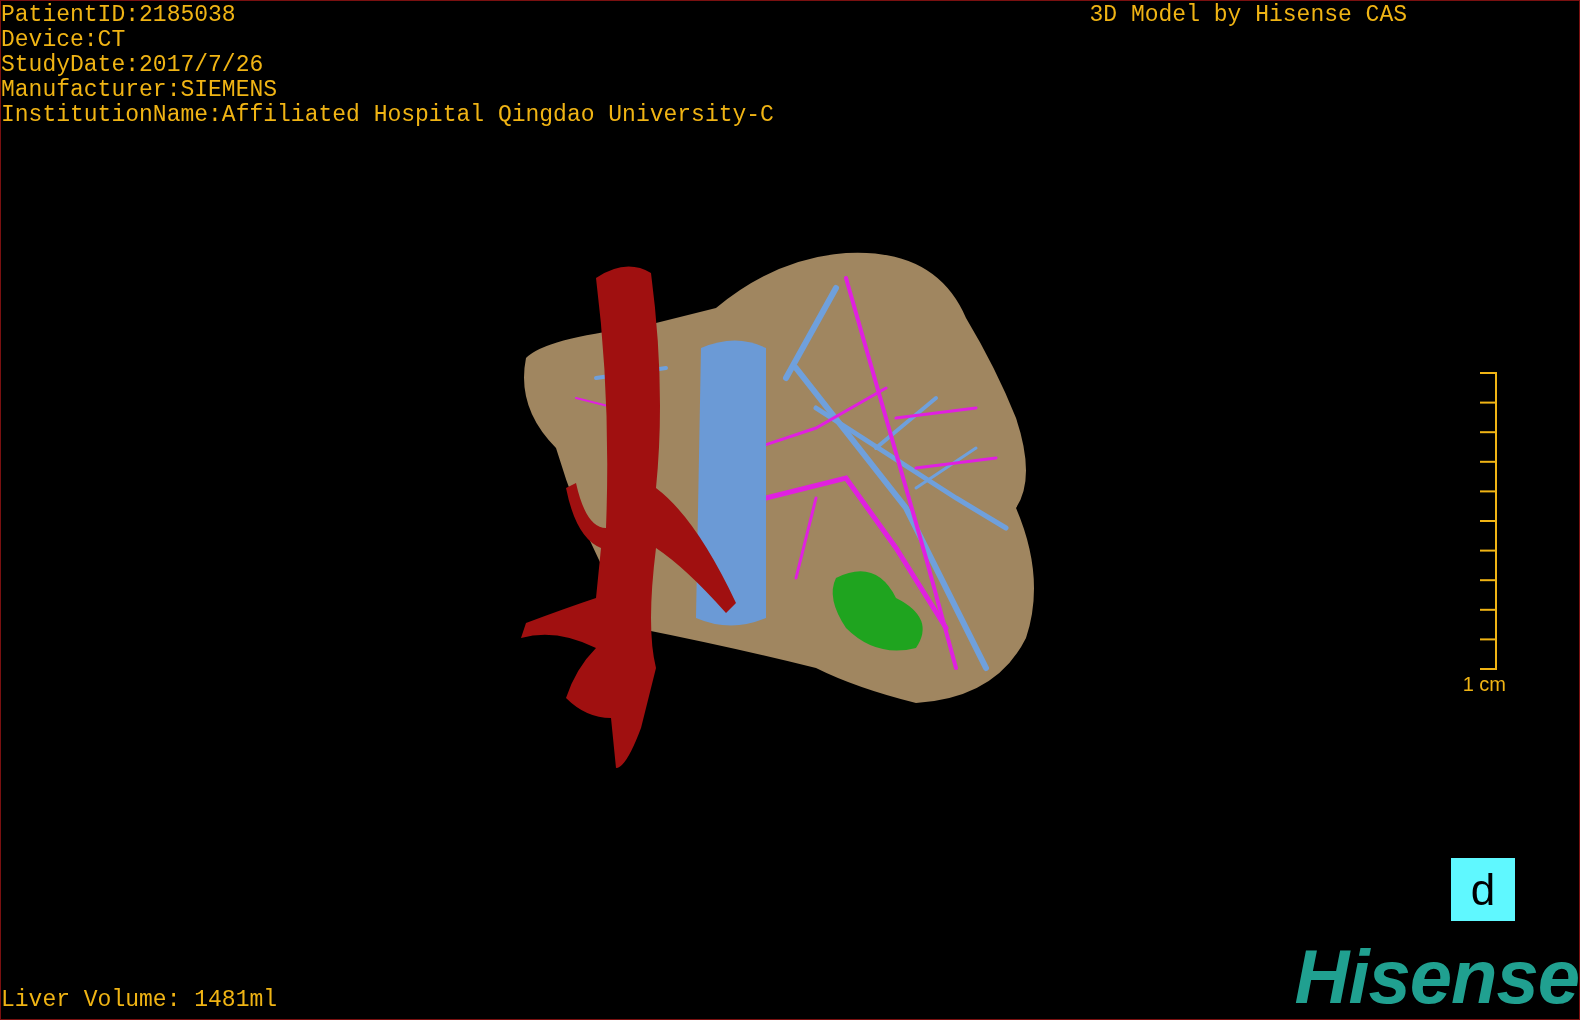 The image size is (1580, 1020). What do you see at coordinates (64, 40) in the screenshot?
I see `info-text: Device:CT` at bounding box center [64, 40].